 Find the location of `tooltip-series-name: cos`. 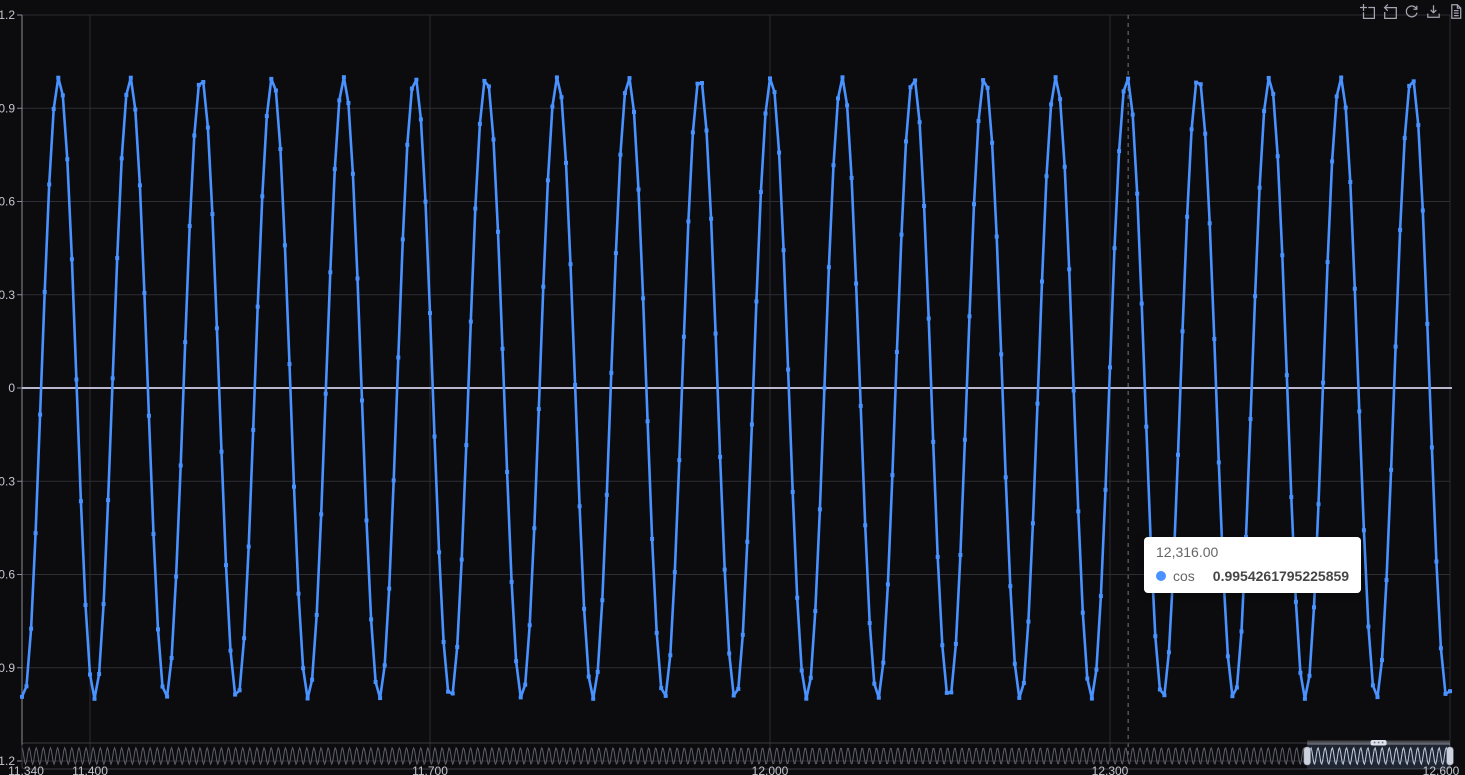

tooltip-series-name: cos is located at coordinates (1184, 575).